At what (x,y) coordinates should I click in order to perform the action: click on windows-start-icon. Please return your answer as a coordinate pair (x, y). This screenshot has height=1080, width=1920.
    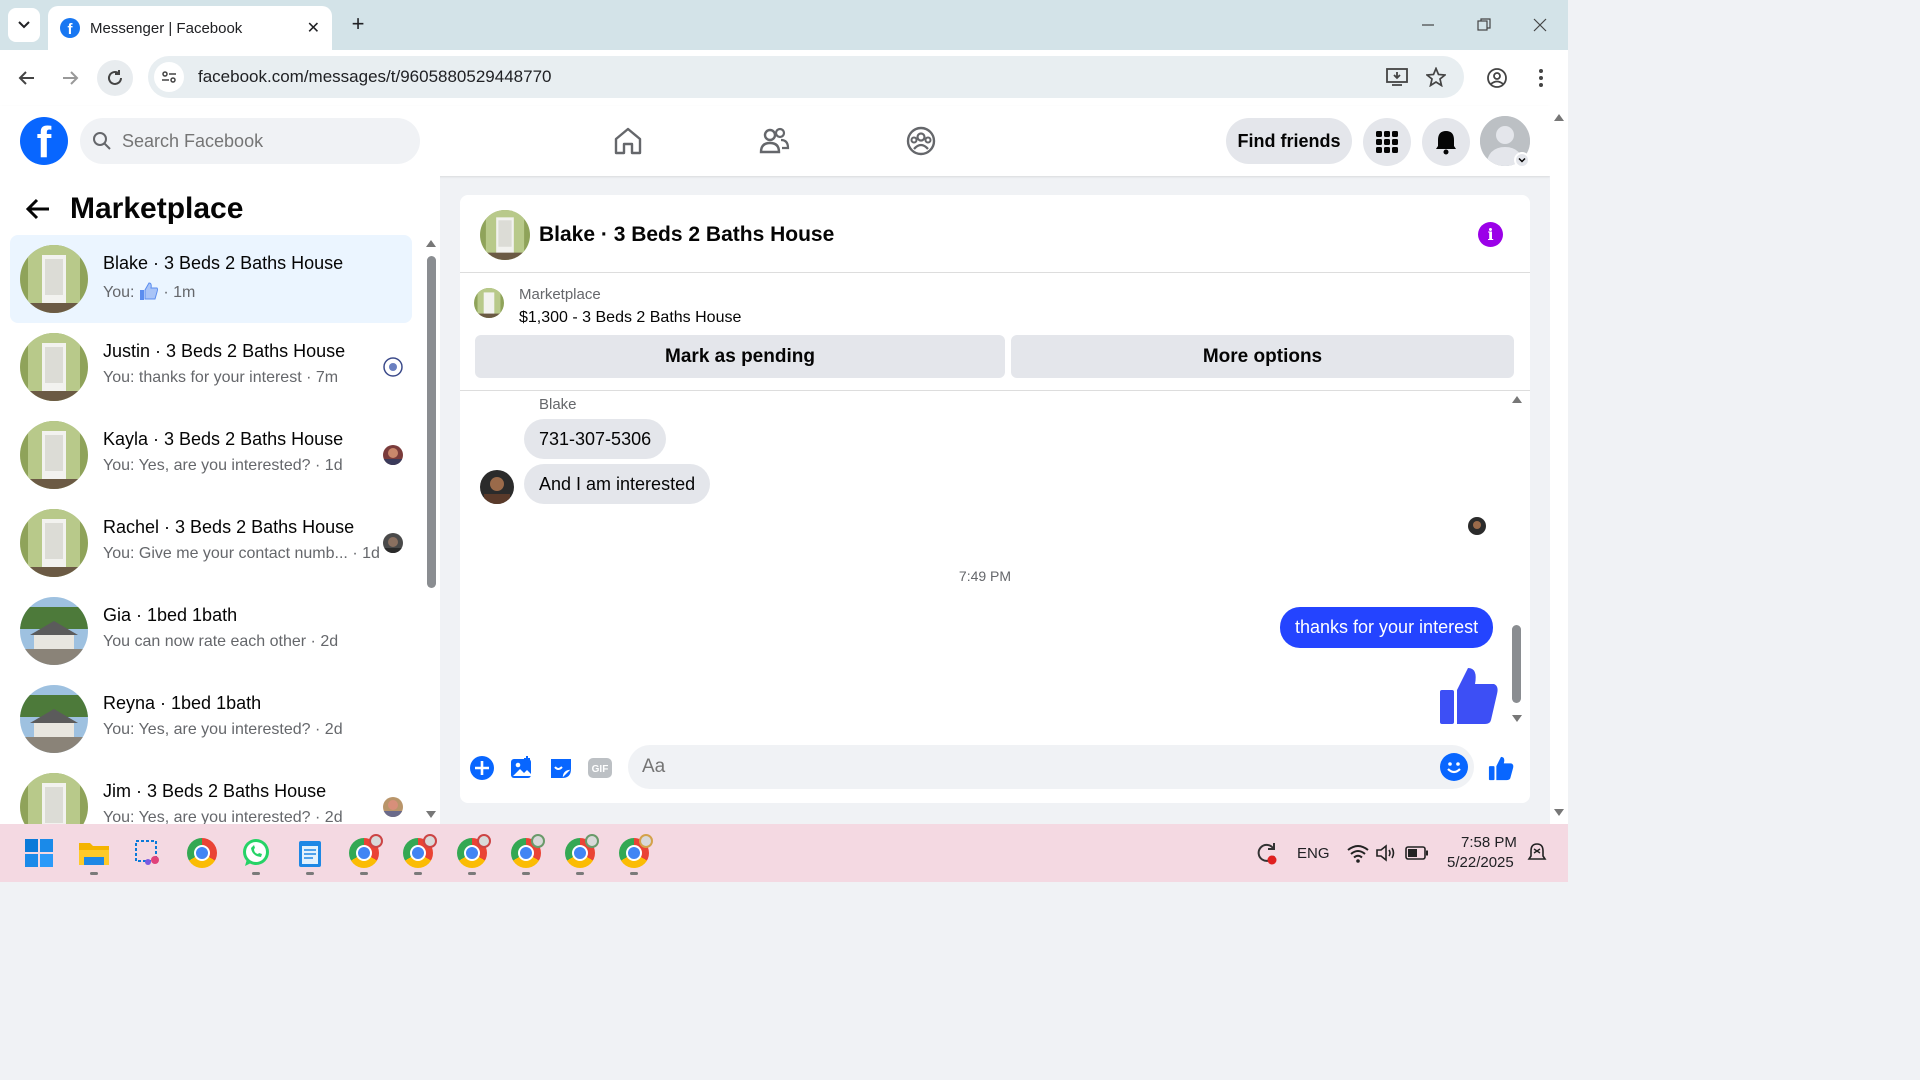
    Looking at the image, I should click on (39, 853).